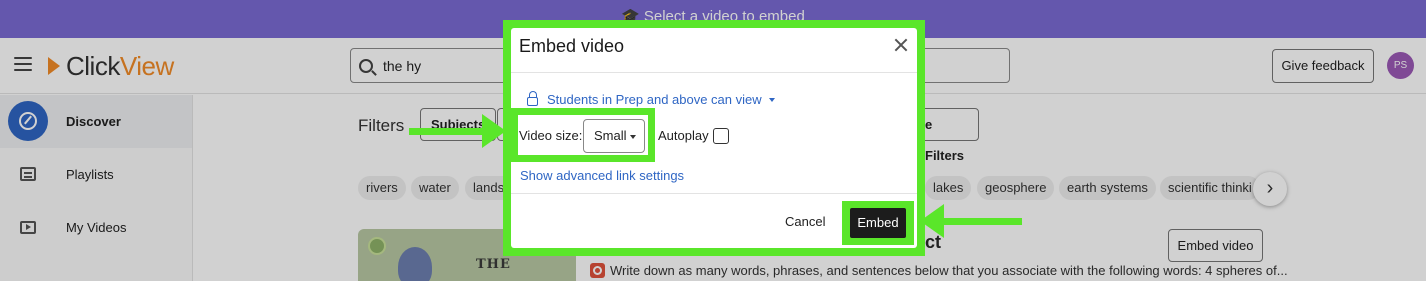 This screenshot has height=281, width=1426. I want to click on video-size-select: Small, so click(614, 136).